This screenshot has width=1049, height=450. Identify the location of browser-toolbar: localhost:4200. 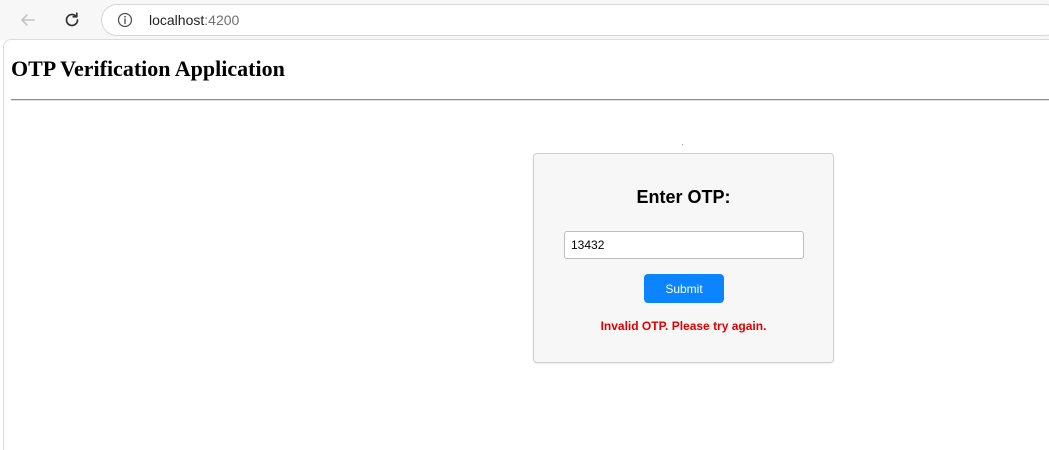
(524, 20).